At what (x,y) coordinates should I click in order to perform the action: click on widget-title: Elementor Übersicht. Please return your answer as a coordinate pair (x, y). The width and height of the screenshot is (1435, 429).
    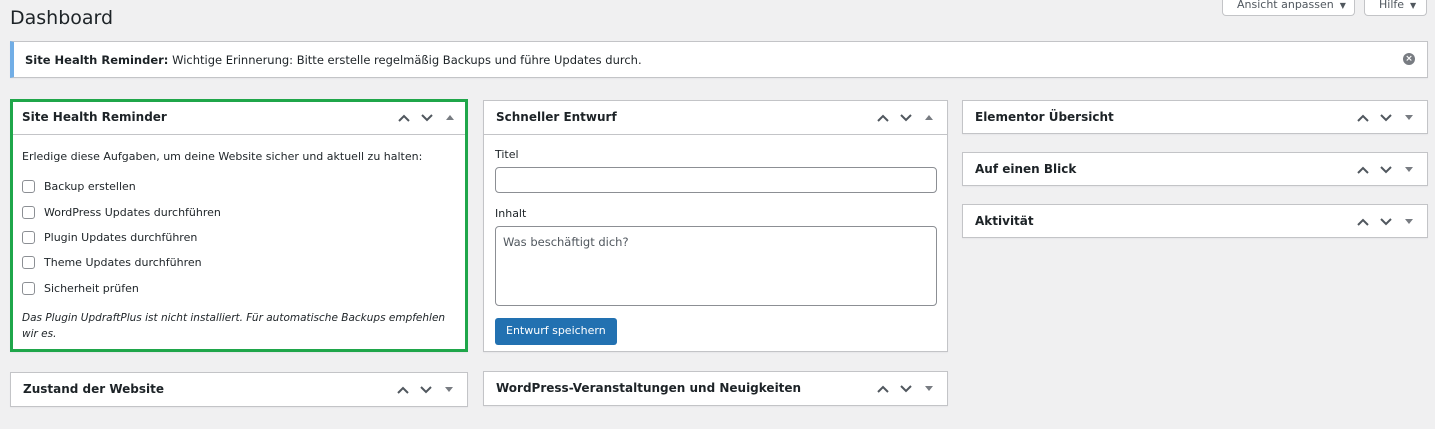
    Looking at the image, I should click on (1044, 117).